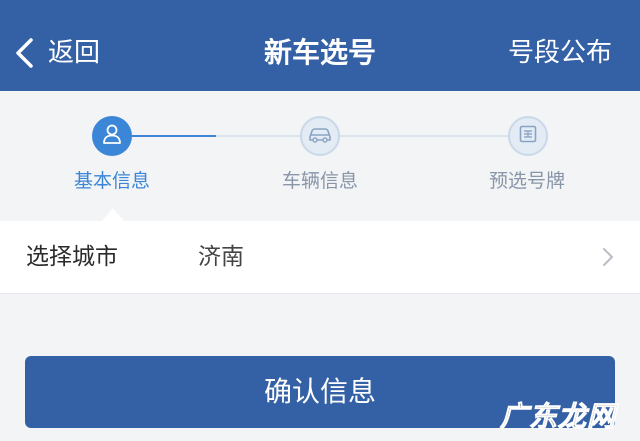  I want to click on chevron-right-icon, so click(608, 259).